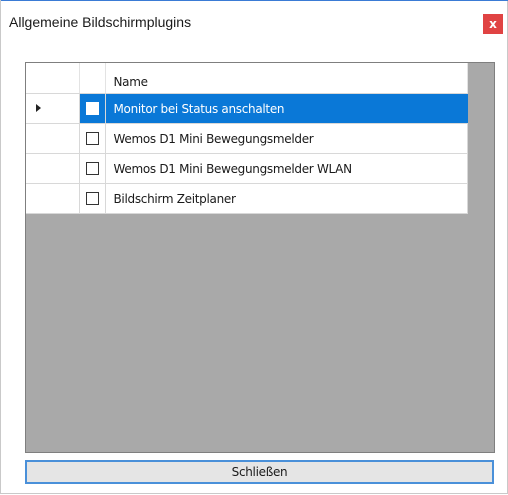  I want to click on plugin-name-cell: Monitor bei Status anschalten, so click(286, 108).